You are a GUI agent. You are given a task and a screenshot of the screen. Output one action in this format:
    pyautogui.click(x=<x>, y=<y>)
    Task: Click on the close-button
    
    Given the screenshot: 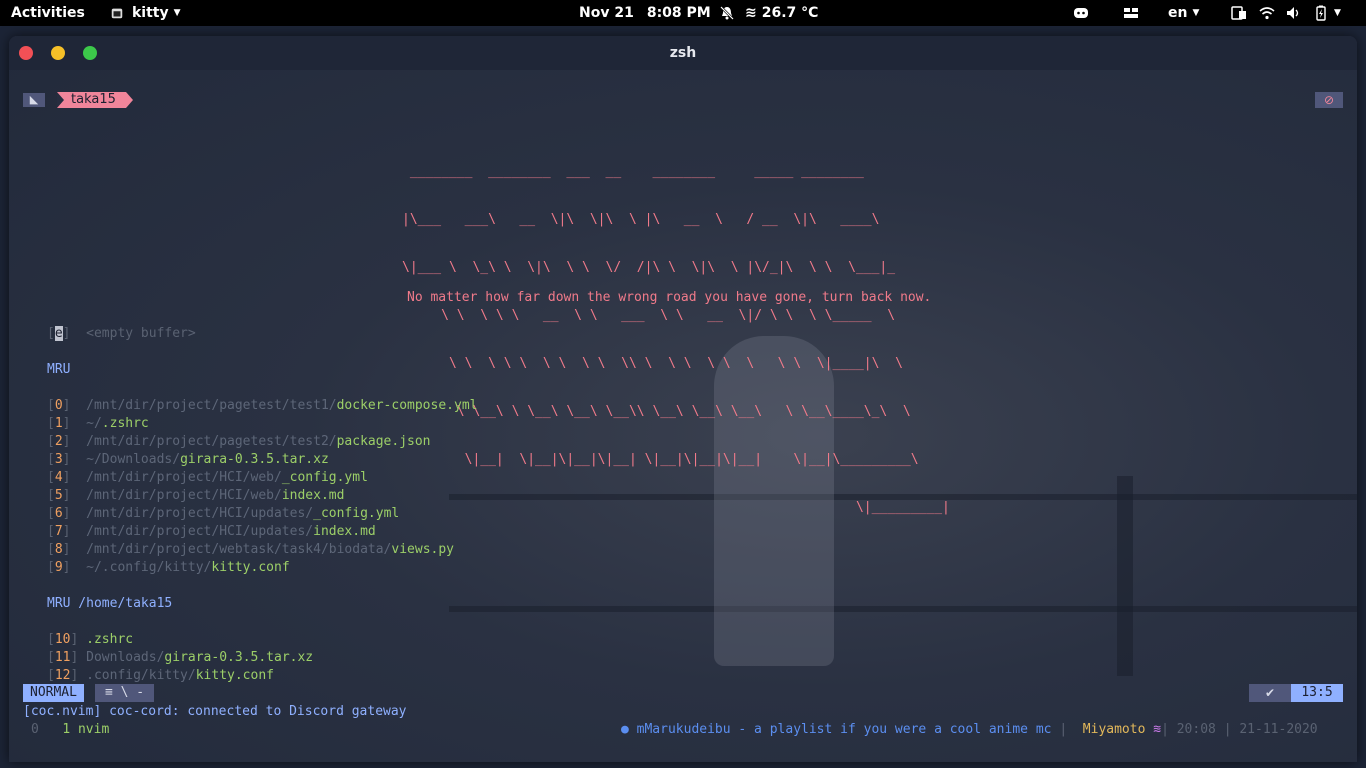 What is the action you would take?
    pyautogui.click(x=26, y=53)
    